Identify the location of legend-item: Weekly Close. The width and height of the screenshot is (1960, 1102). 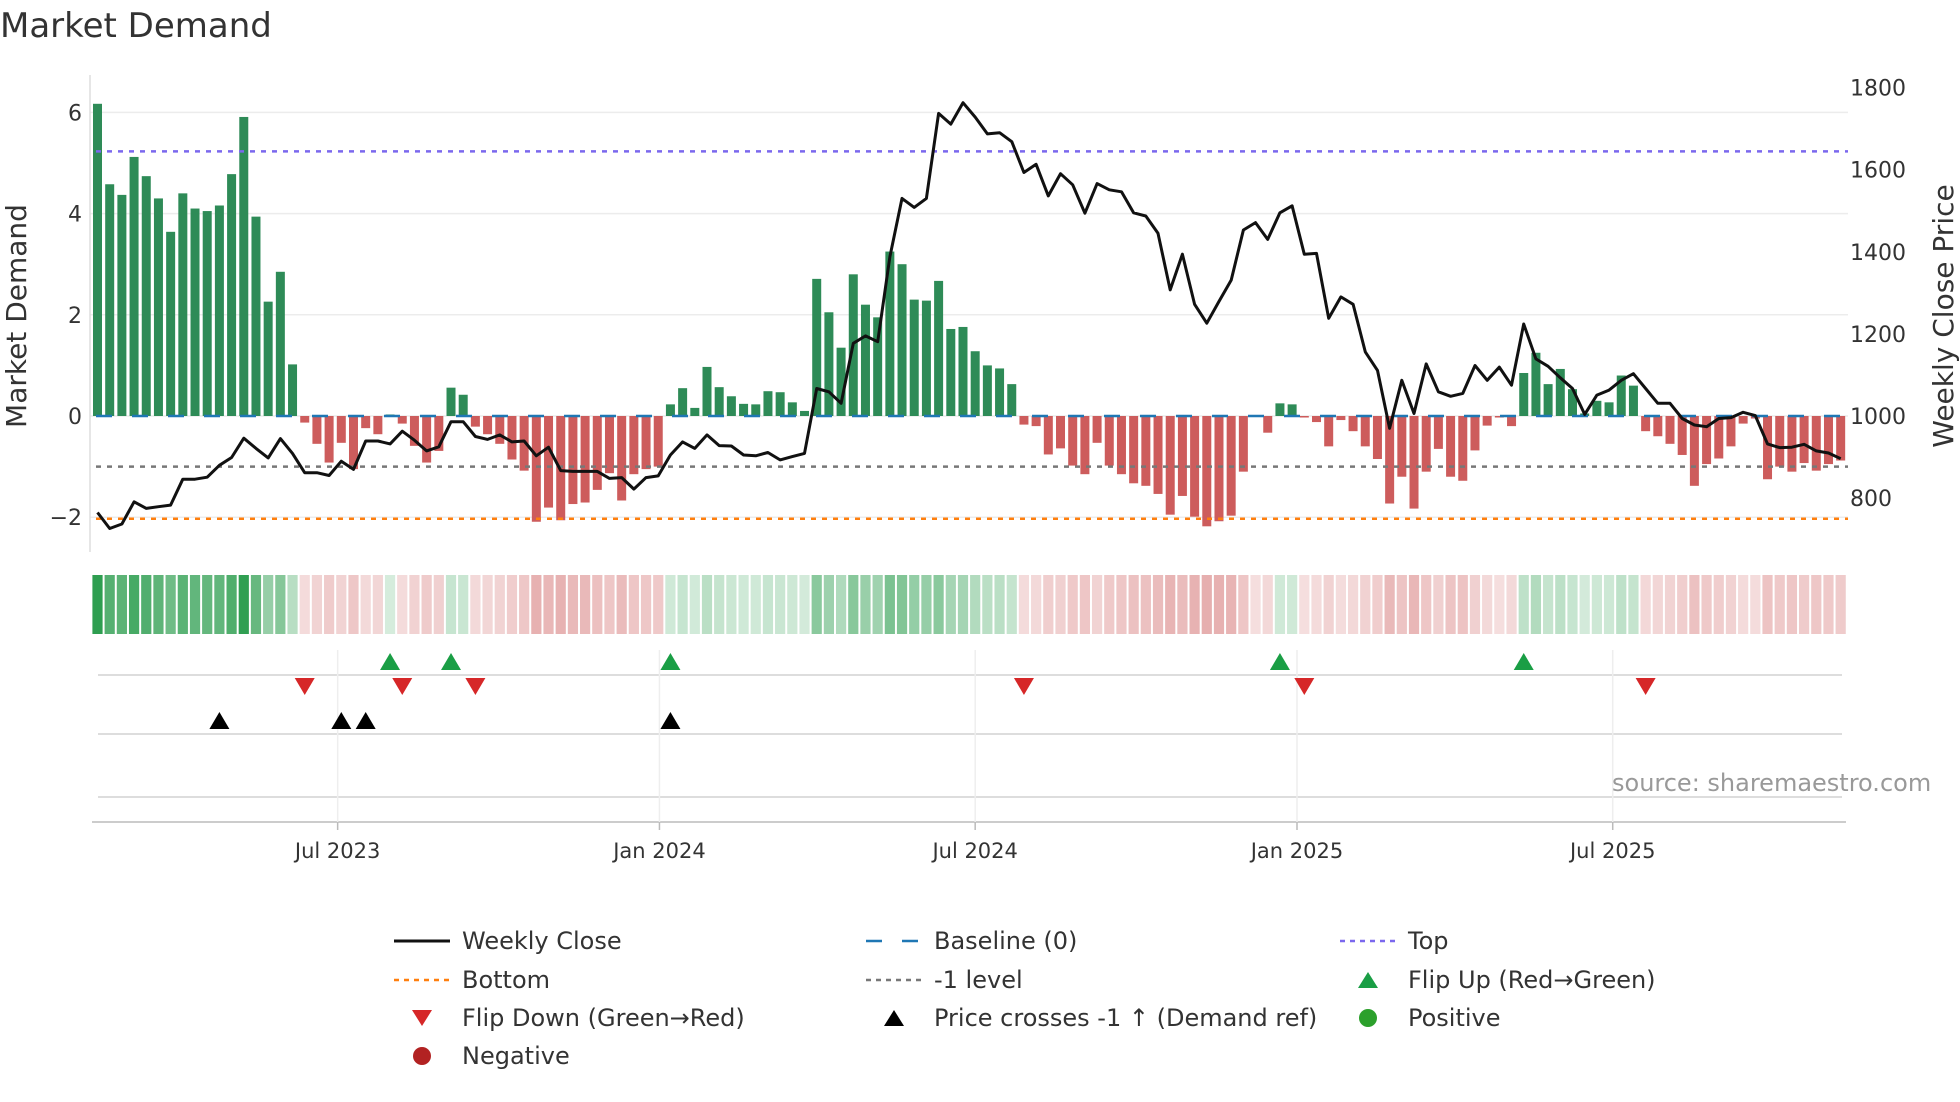
(508, 941).